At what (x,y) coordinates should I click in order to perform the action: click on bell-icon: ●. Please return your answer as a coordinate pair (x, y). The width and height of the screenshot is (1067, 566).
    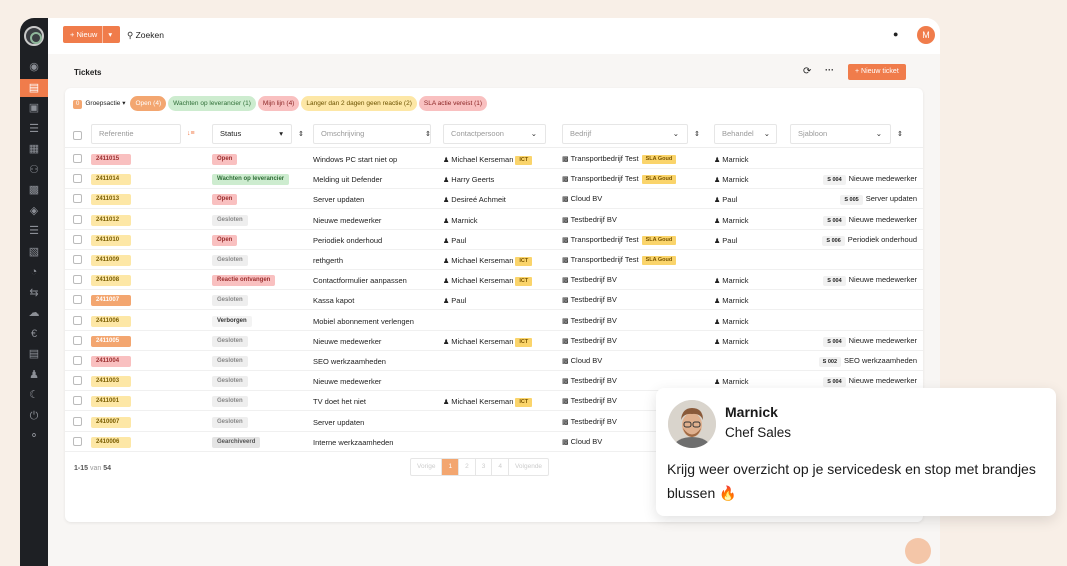
    Looking at the image, I should click on (895, 34).